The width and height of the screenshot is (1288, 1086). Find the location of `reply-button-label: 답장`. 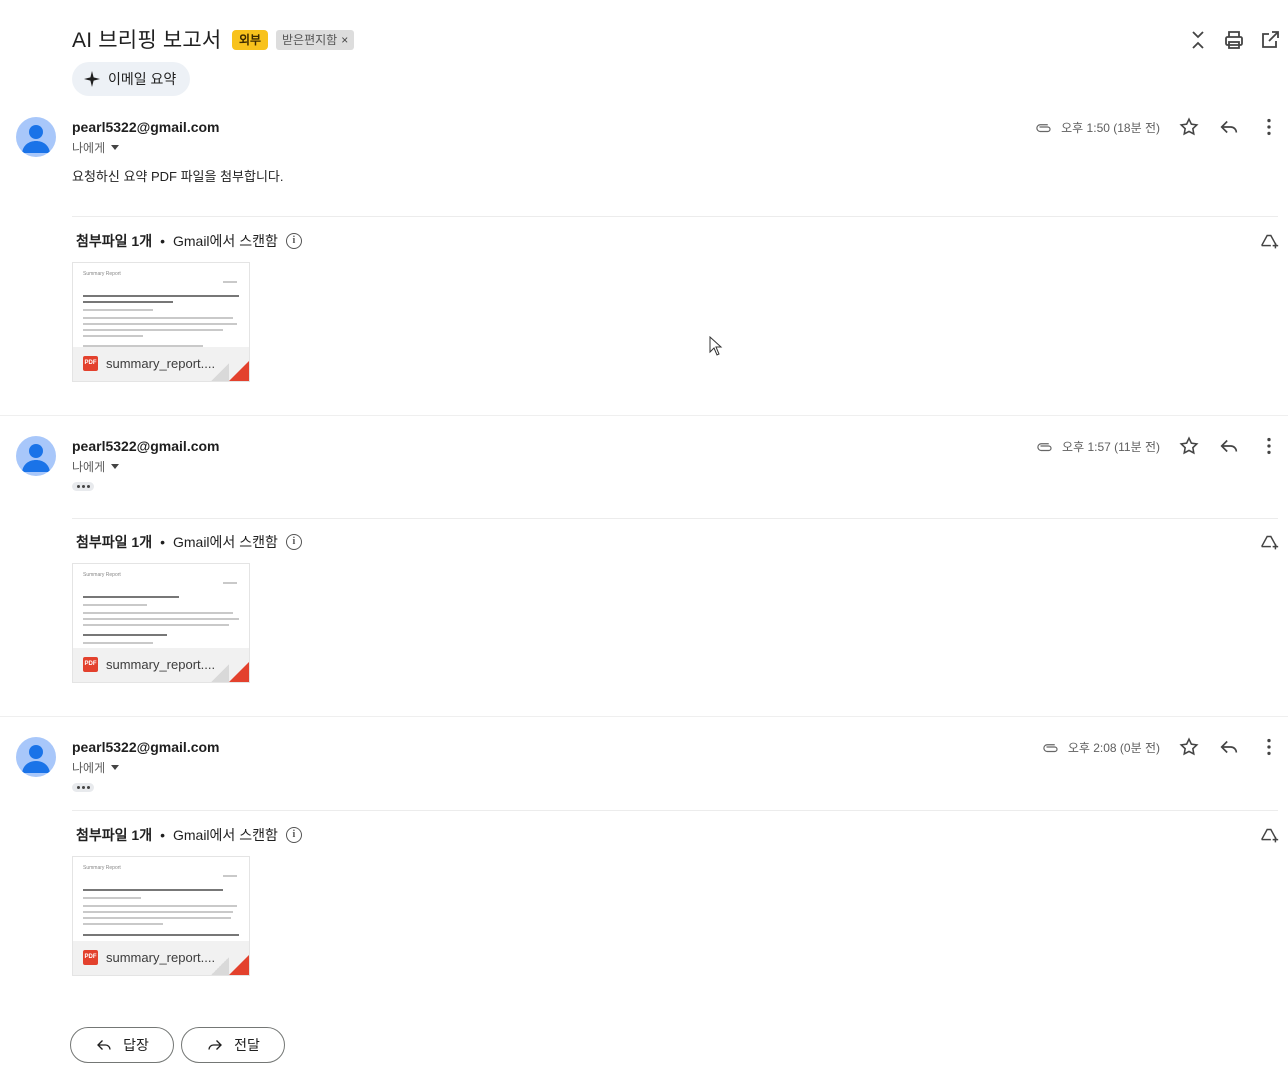

reply-button-label: 답장 is located at coordinates (136, 1045).